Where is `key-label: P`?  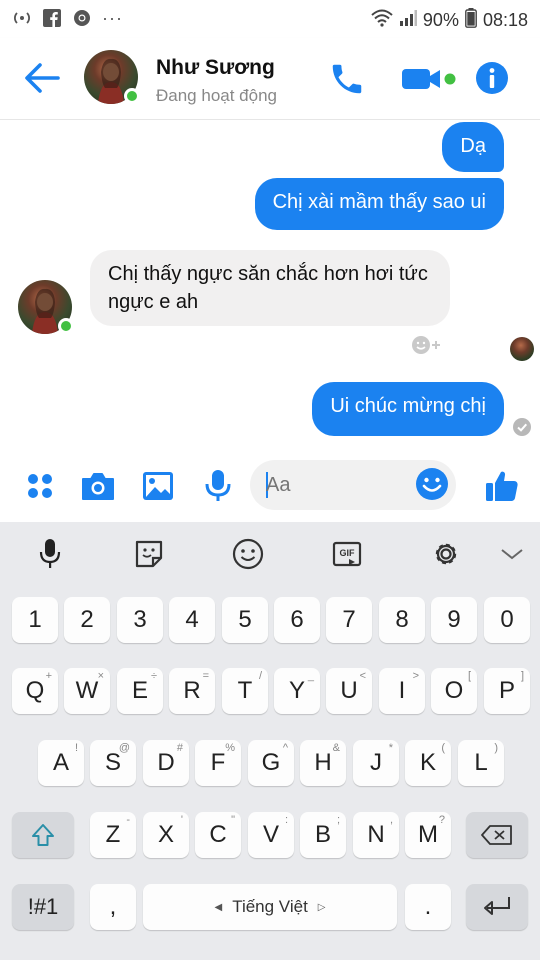
key-label: P is located at coordinates (506, 690).